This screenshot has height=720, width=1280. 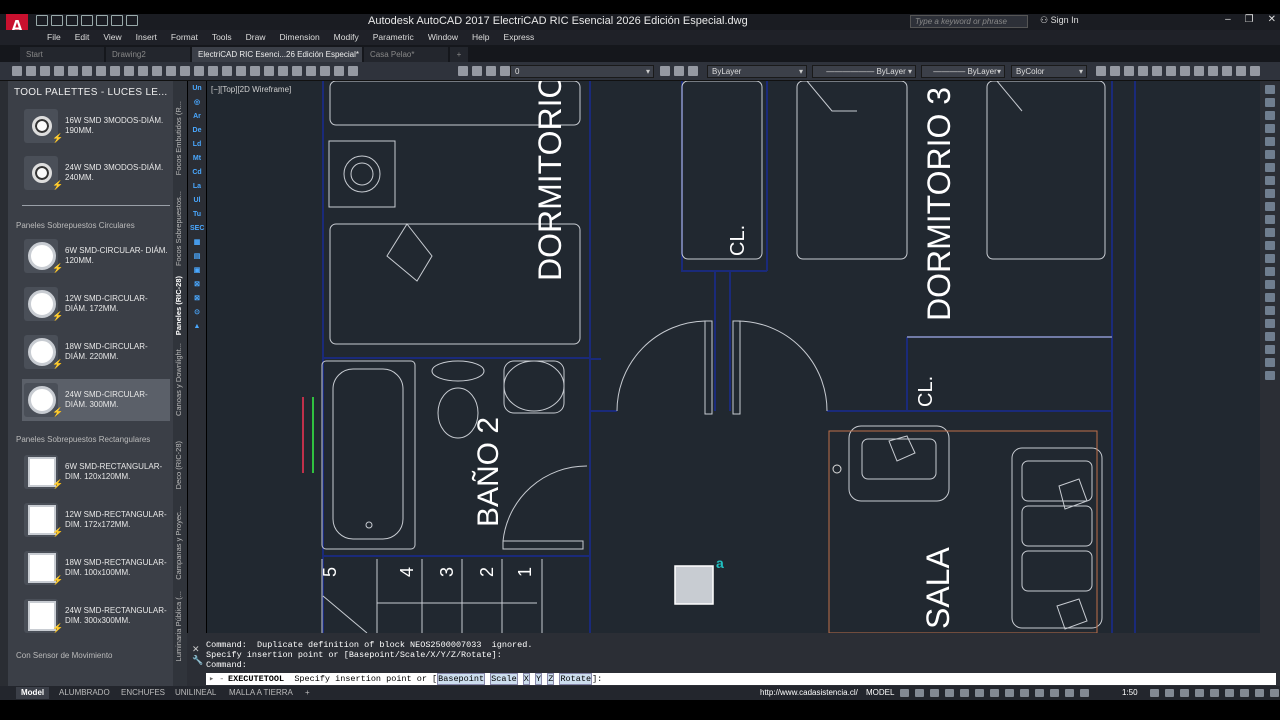 What do you see at coordinates (197, 257) in the screenshot?
I see `strip-table-icon: ▤` at bounding box center [197, 257].